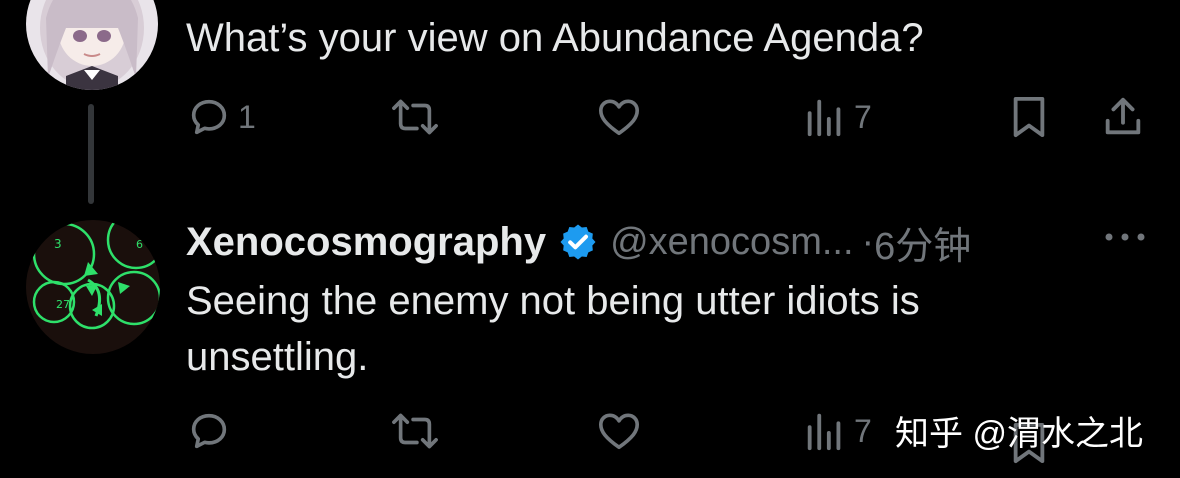 The height and width of the screenshot is (478, 1180). Describe the element at coordinates (366, 242) in the screenshot. I see `display-name: Xenocosmography` at that location.